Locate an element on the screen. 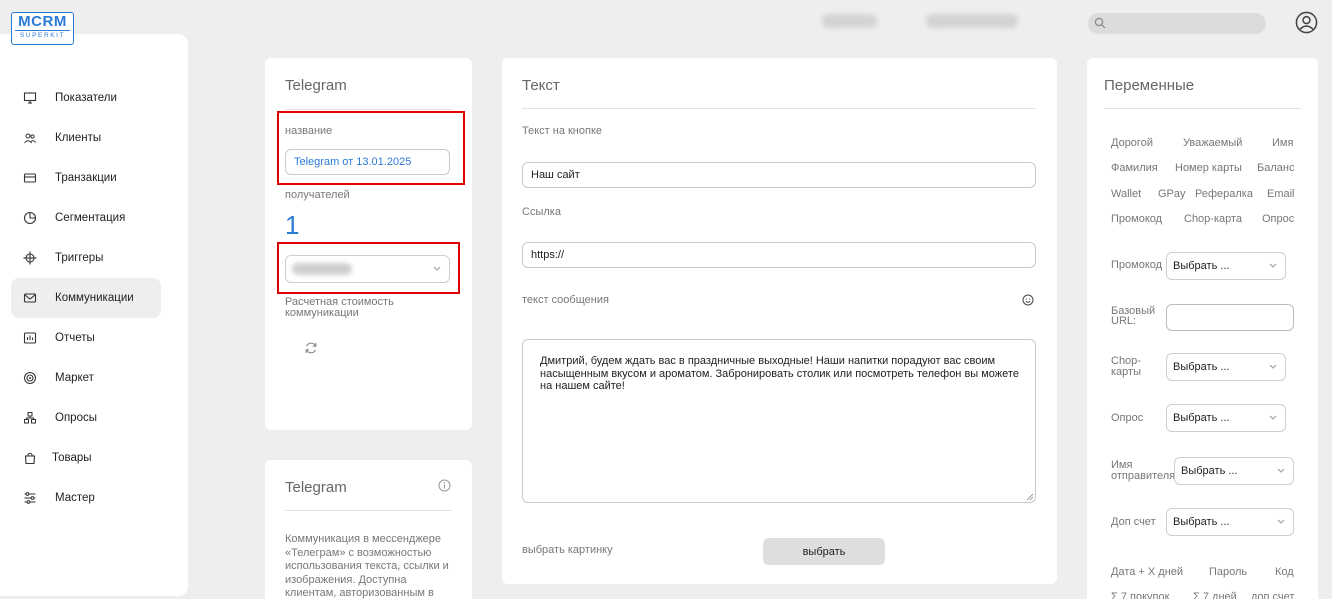 This screenshot has width=1332, height=599. sender-name-label: Имя отправителя is located at coordinates (1143, 470).